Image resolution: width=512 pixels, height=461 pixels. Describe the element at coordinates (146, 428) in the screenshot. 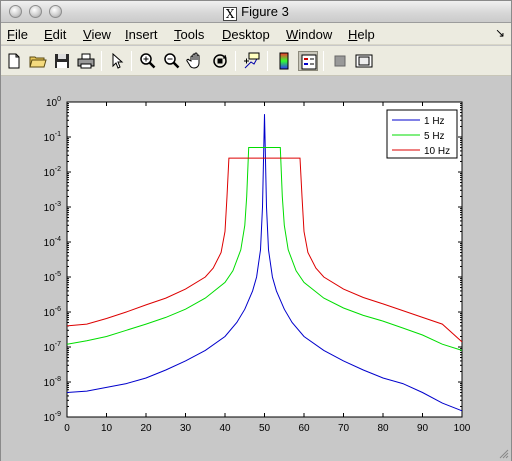

I see `x-tick-label: 20` at that location.